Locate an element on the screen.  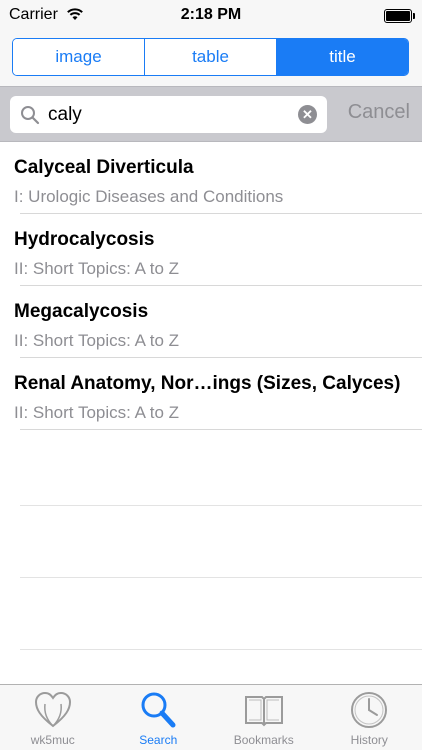
book-icon is located at coordinates (264, 710).